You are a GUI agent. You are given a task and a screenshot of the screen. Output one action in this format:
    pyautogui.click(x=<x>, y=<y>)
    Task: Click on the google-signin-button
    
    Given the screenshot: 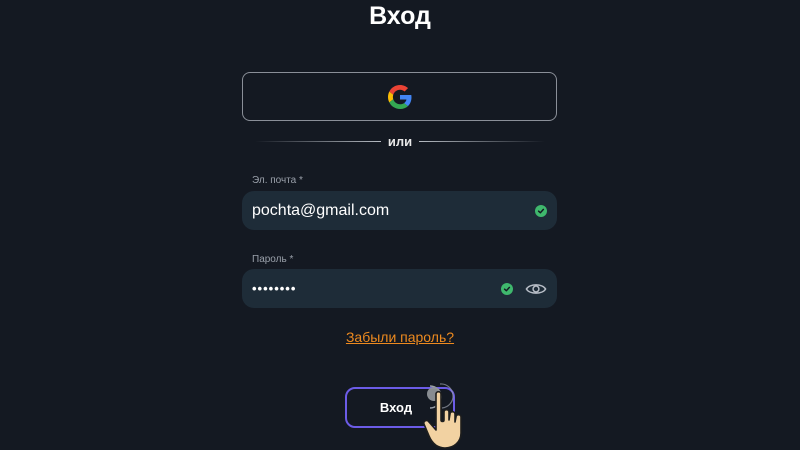 What is the action you would take?
    pyautogui.click(x=399, y=96)
    